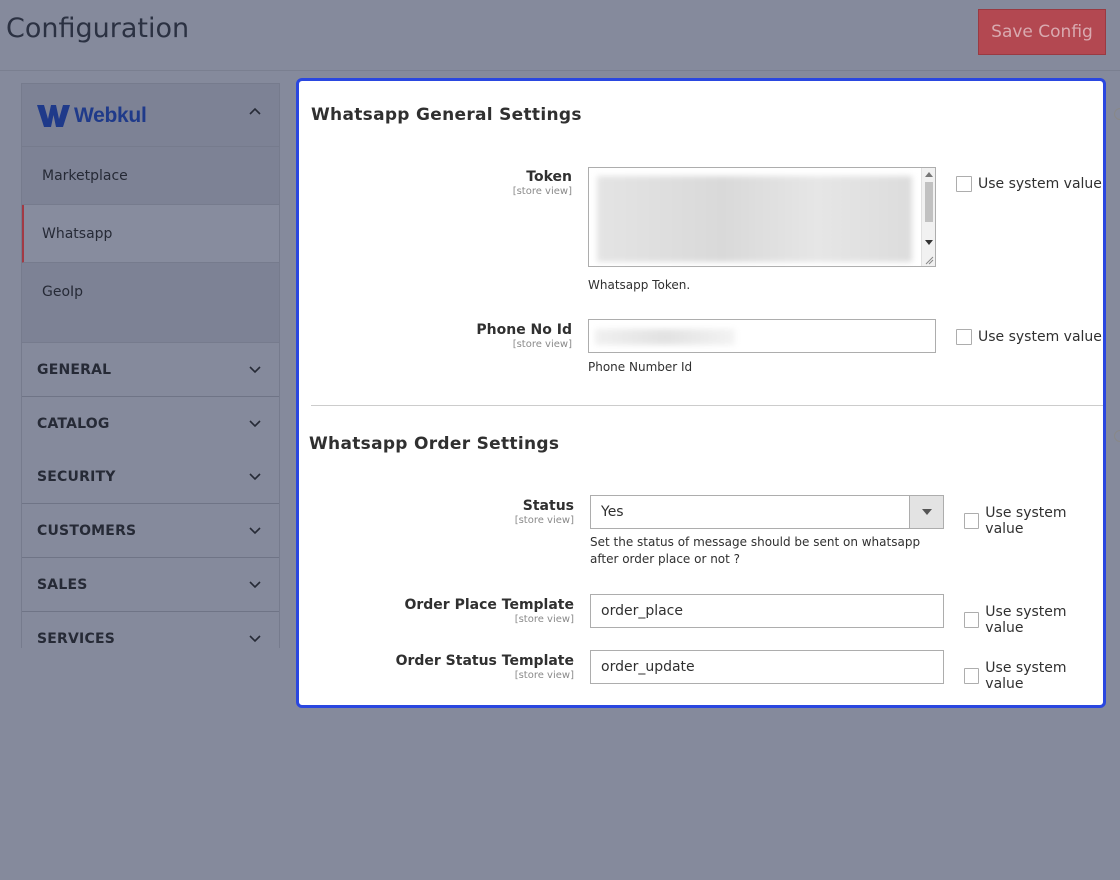  What do you see at coordinates (542, 344) in the screenshot?
I see `phone-scope: [store view]` at bounding box center [542, 344].